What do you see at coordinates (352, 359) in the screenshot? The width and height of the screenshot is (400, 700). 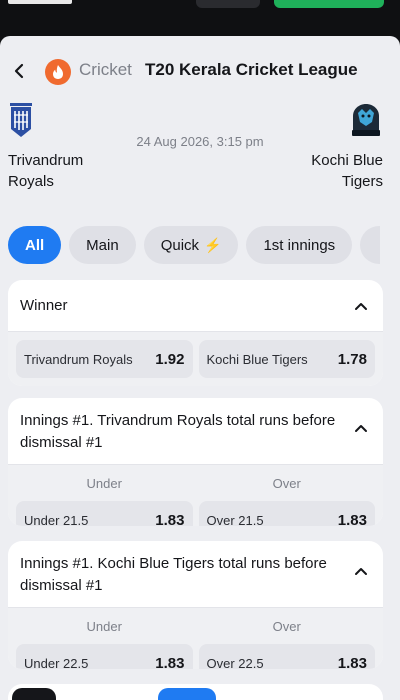 I see `odds-value: 1.78` at bounding box center [352, 359].